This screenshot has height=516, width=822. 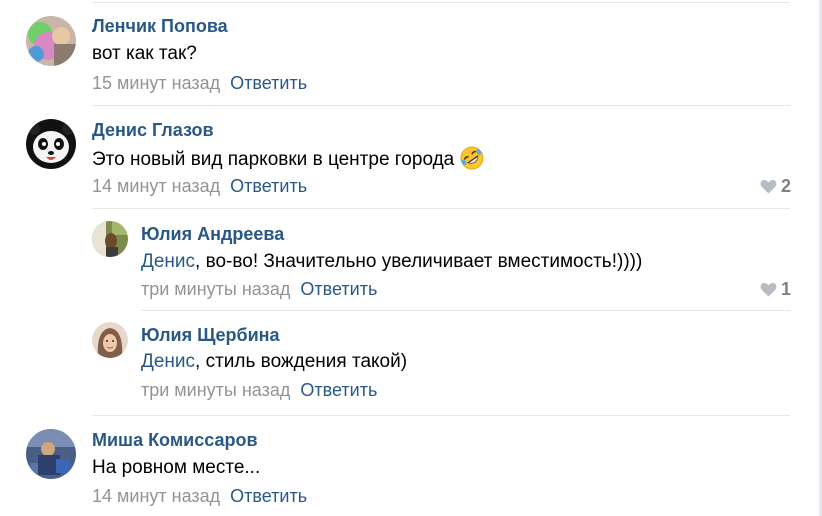 I want to click on comment-text-row: Денис, стиль вождения такой), so click(x=274, y=362).